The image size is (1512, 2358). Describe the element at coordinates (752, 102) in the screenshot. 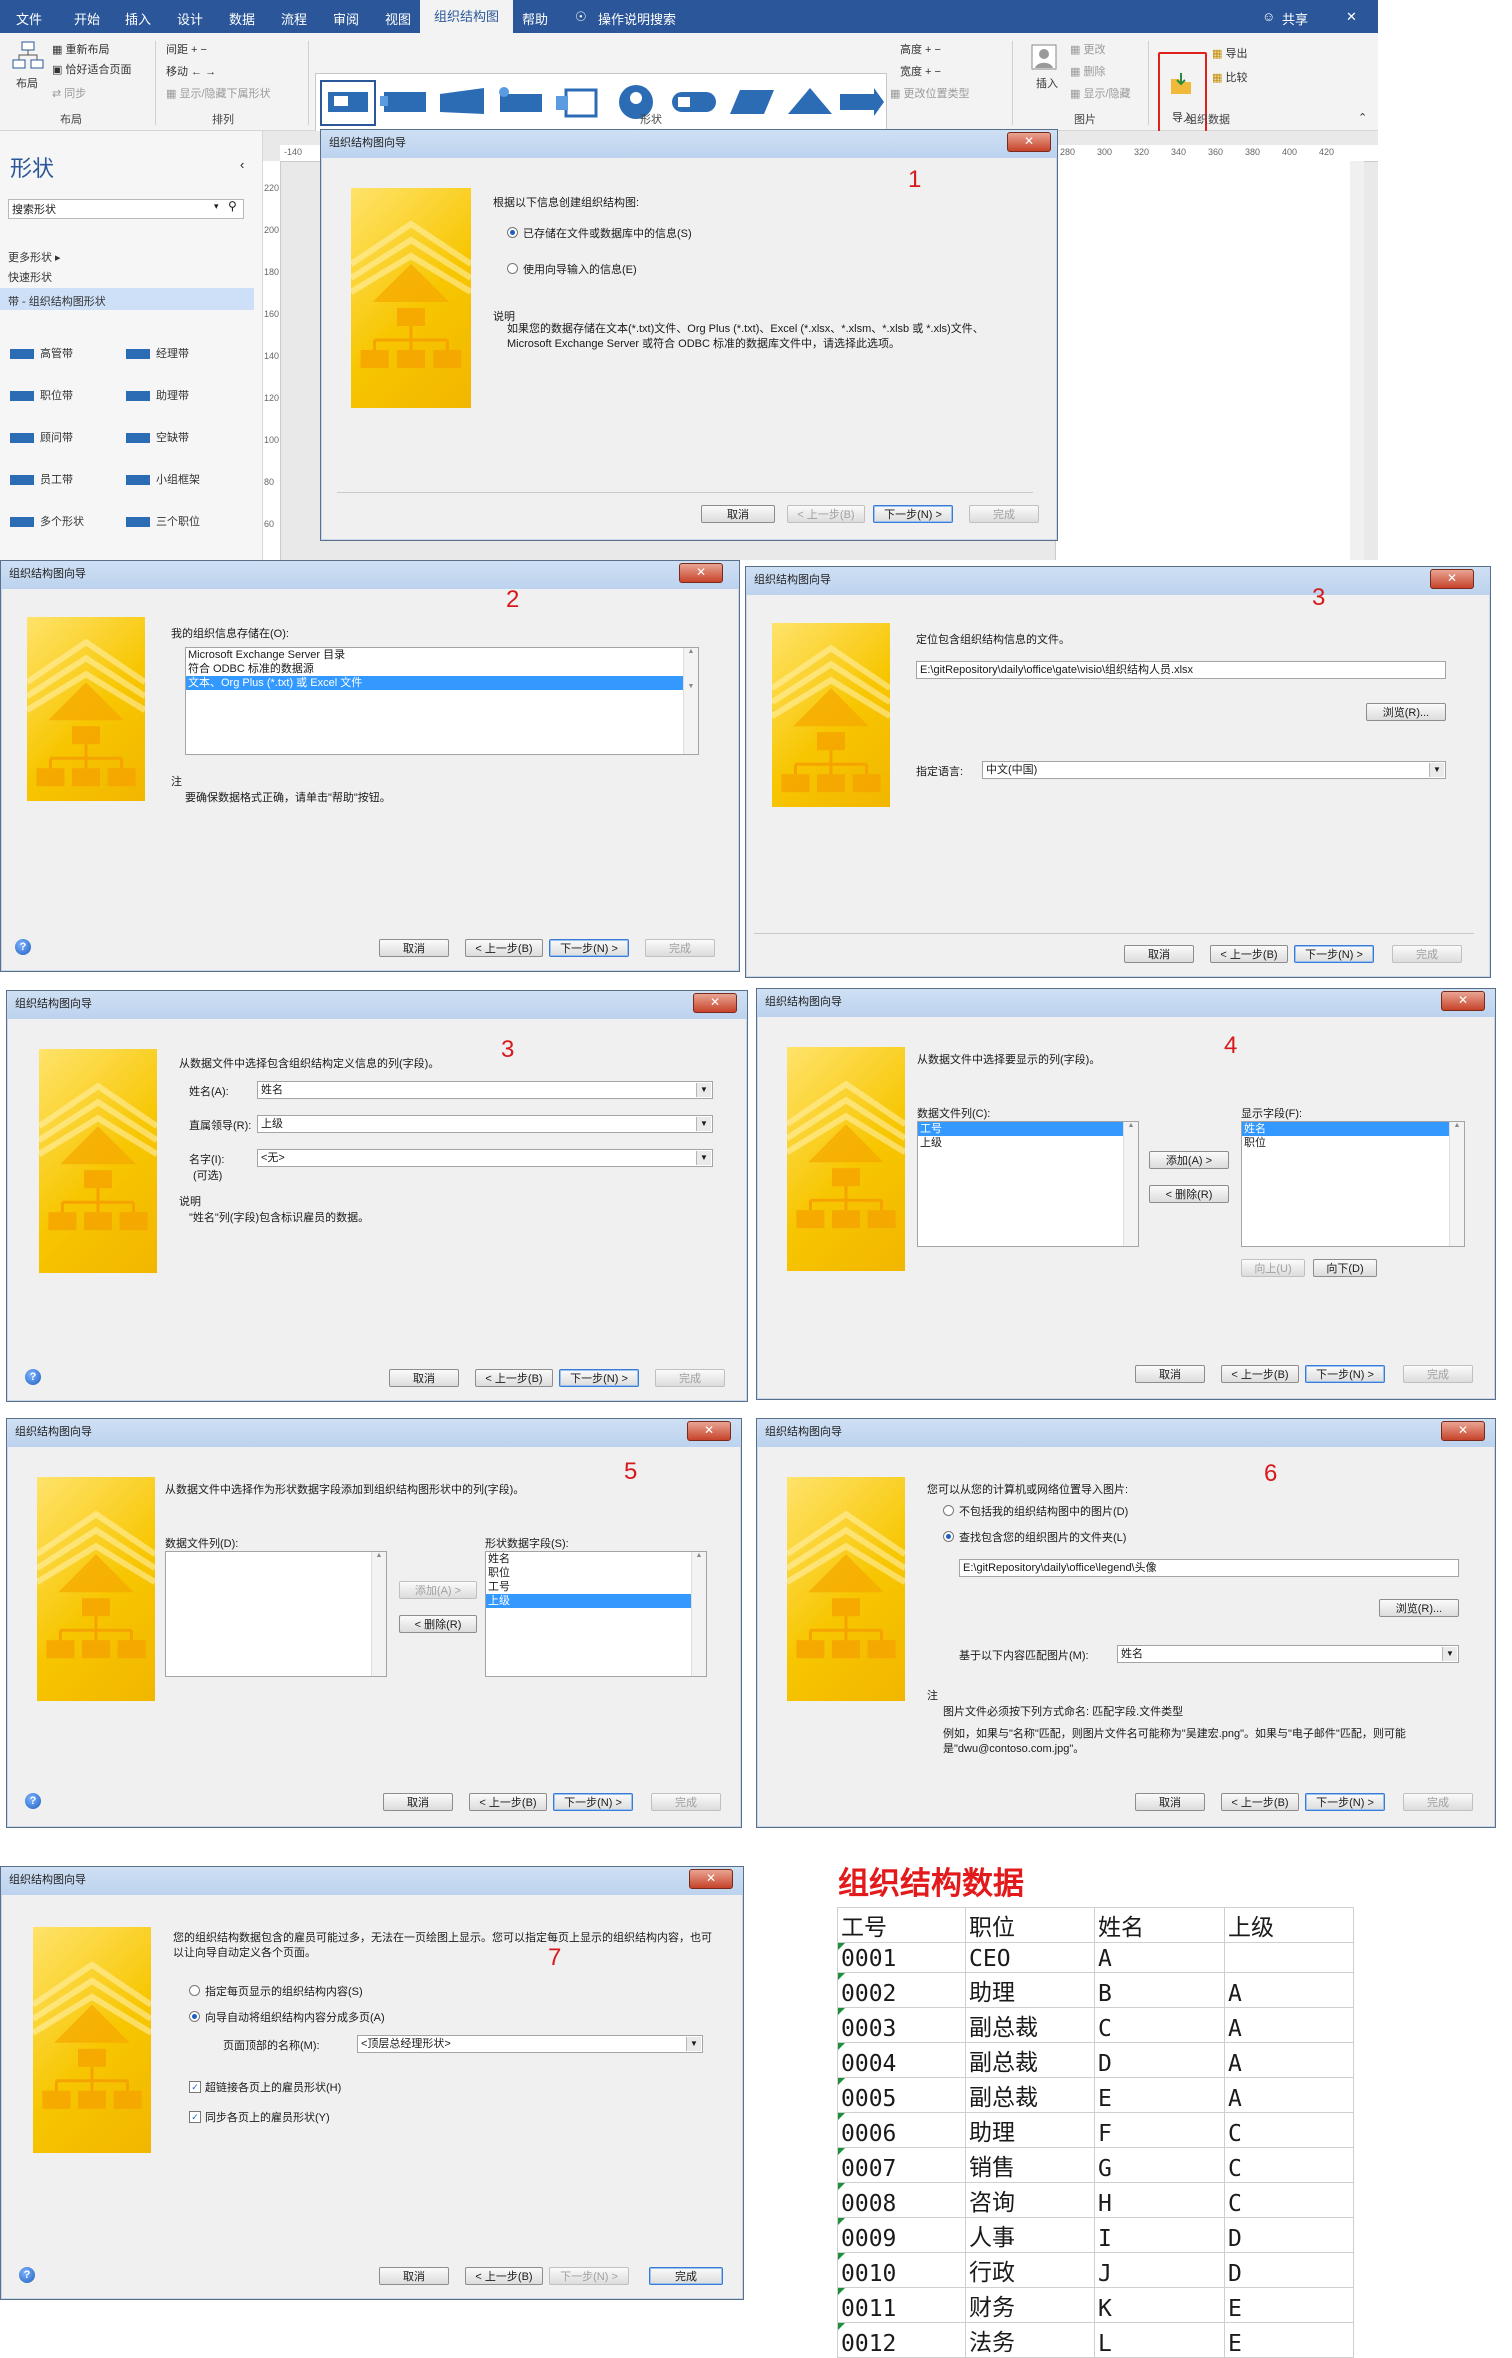

I see `shape-style-parallelogram-icon` at that location.